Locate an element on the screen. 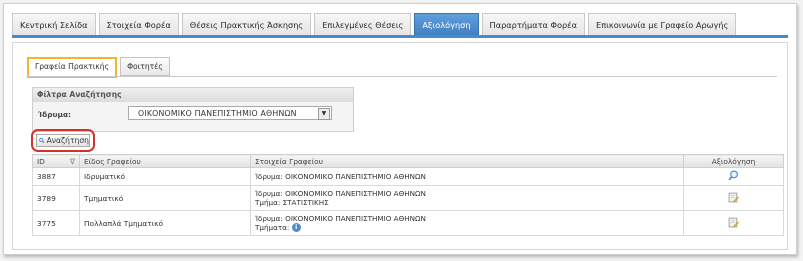  col-evaluation: Αξιολόγηση is located at coordinates (733, 161).